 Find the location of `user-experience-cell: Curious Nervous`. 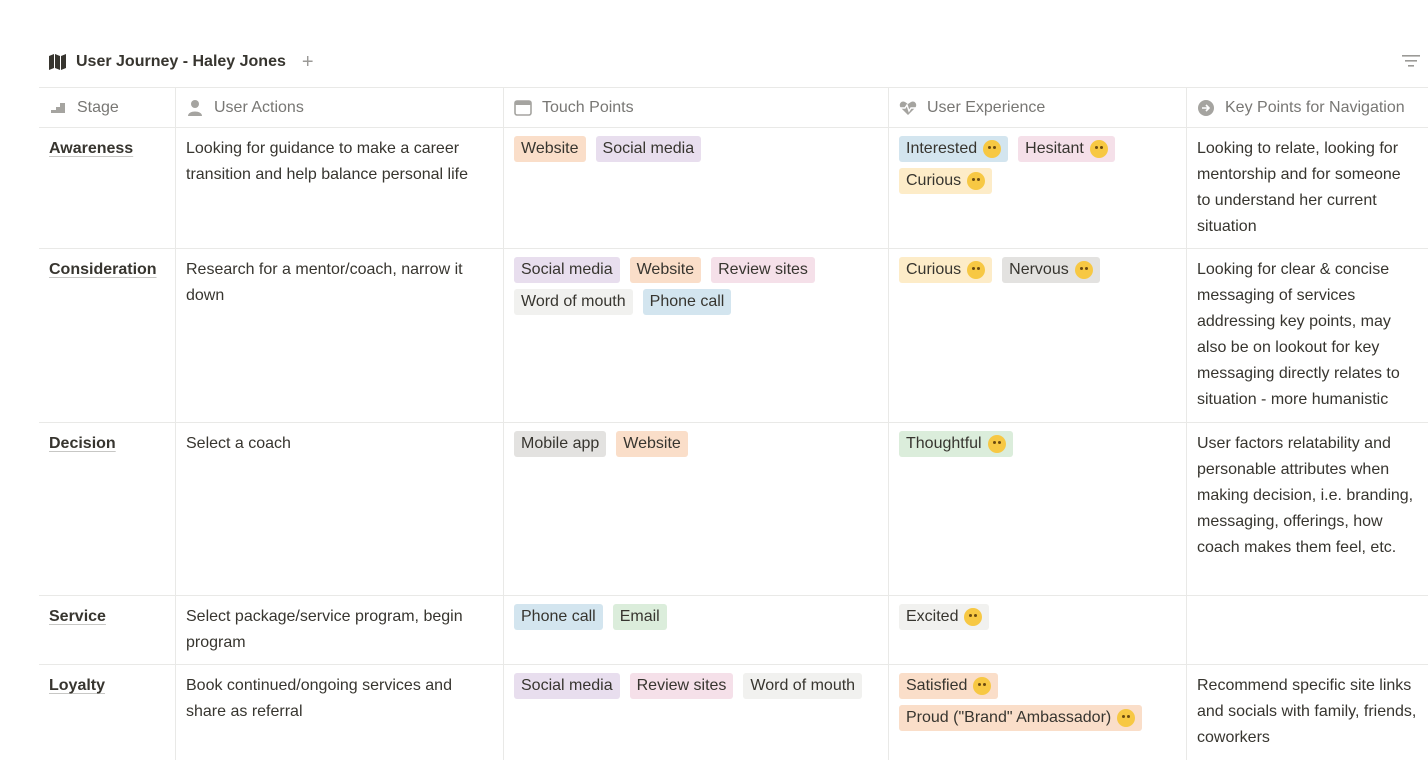

user-experience-cell: Curious Nervous is located at coordinates (1038, 335).